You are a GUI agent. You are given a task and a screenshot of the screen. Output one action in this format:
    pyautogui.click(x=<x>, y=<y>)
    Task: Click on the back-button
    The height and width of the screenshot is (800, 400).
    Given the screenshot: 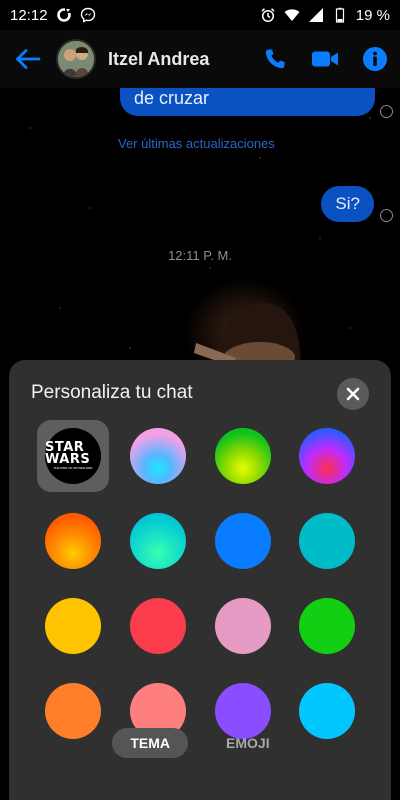 What is the action you would take?
    pyautogui.click(x=28, y=59)
    